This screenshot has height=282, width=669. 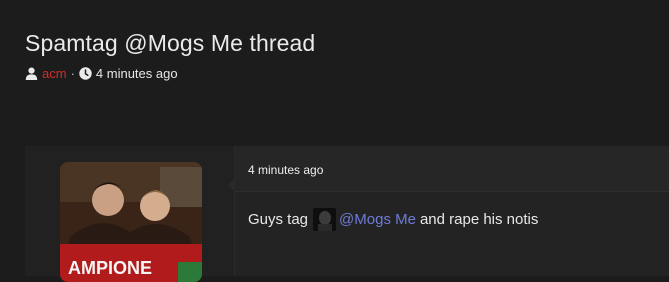 I want to click on clock-icon, so click(x=85, y=73).